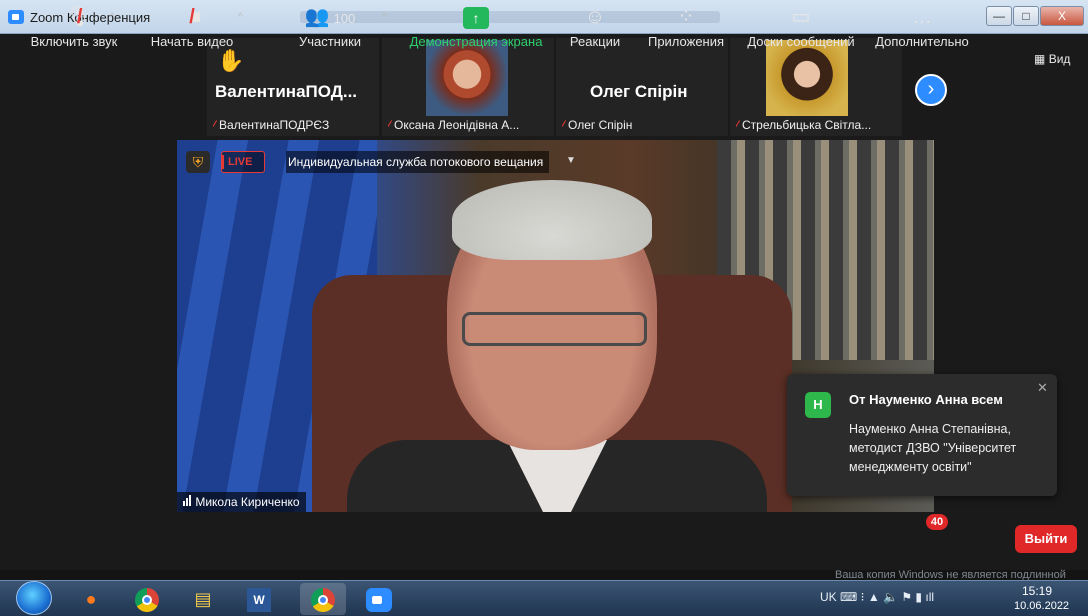  Describe the element at coordinates (686, 17) in the screenshot. I see `apps-icon: ⁘` at that location.